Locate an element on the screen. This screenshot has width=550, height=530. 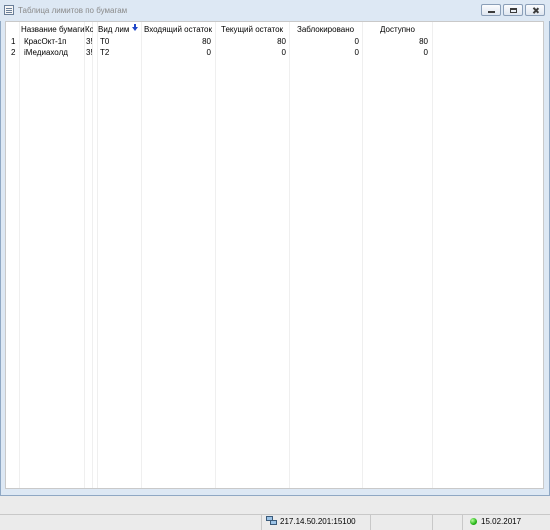
column-header-code: Ко is located at coordinates (89, 30).